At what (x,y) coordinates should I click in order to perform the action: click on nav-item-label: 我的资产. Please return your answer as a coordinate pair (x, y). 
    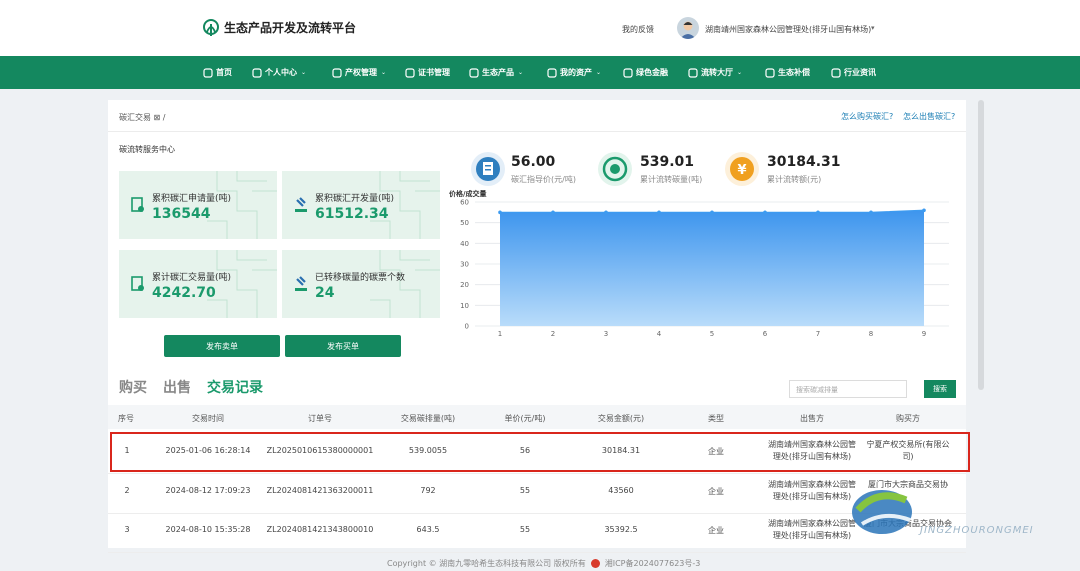
    Looking at the image, I should click on (576, 72).